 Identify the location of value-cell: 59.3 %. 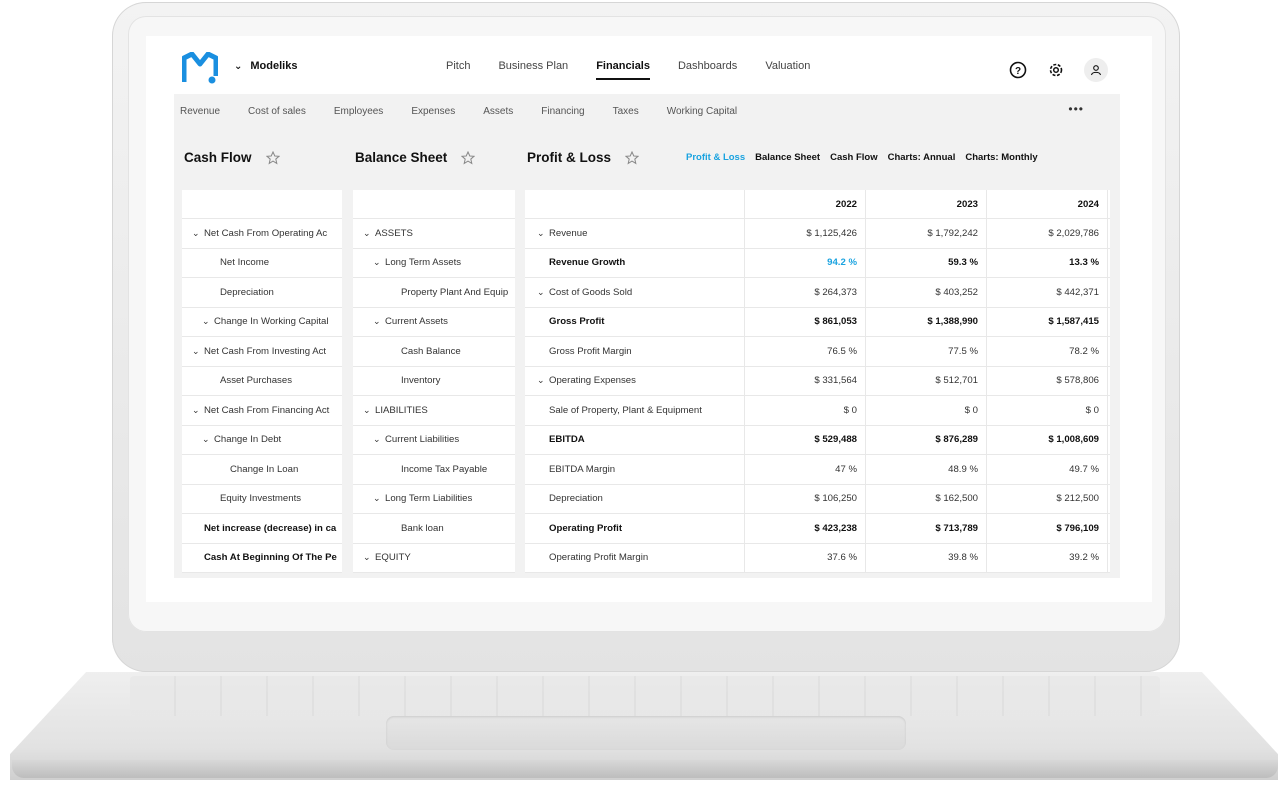
(926, 262).